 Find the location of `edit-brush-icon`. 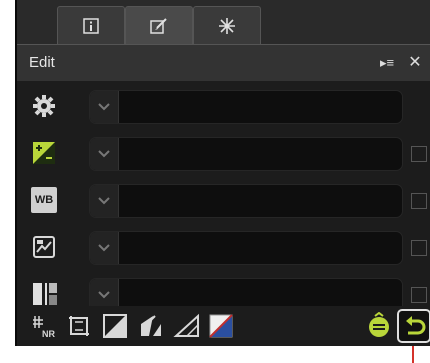

edit-brush-icon is located at coordinates (158, 26).